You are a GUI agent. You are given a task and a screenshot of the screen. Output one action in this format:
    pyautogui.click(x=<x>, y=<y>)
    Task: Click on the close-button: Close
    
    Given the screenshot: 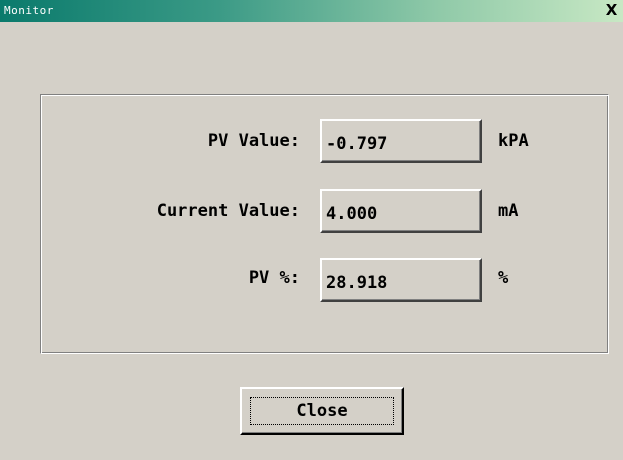 What is the action you would take?
    pyautogui.click(x=322, y=411)
    